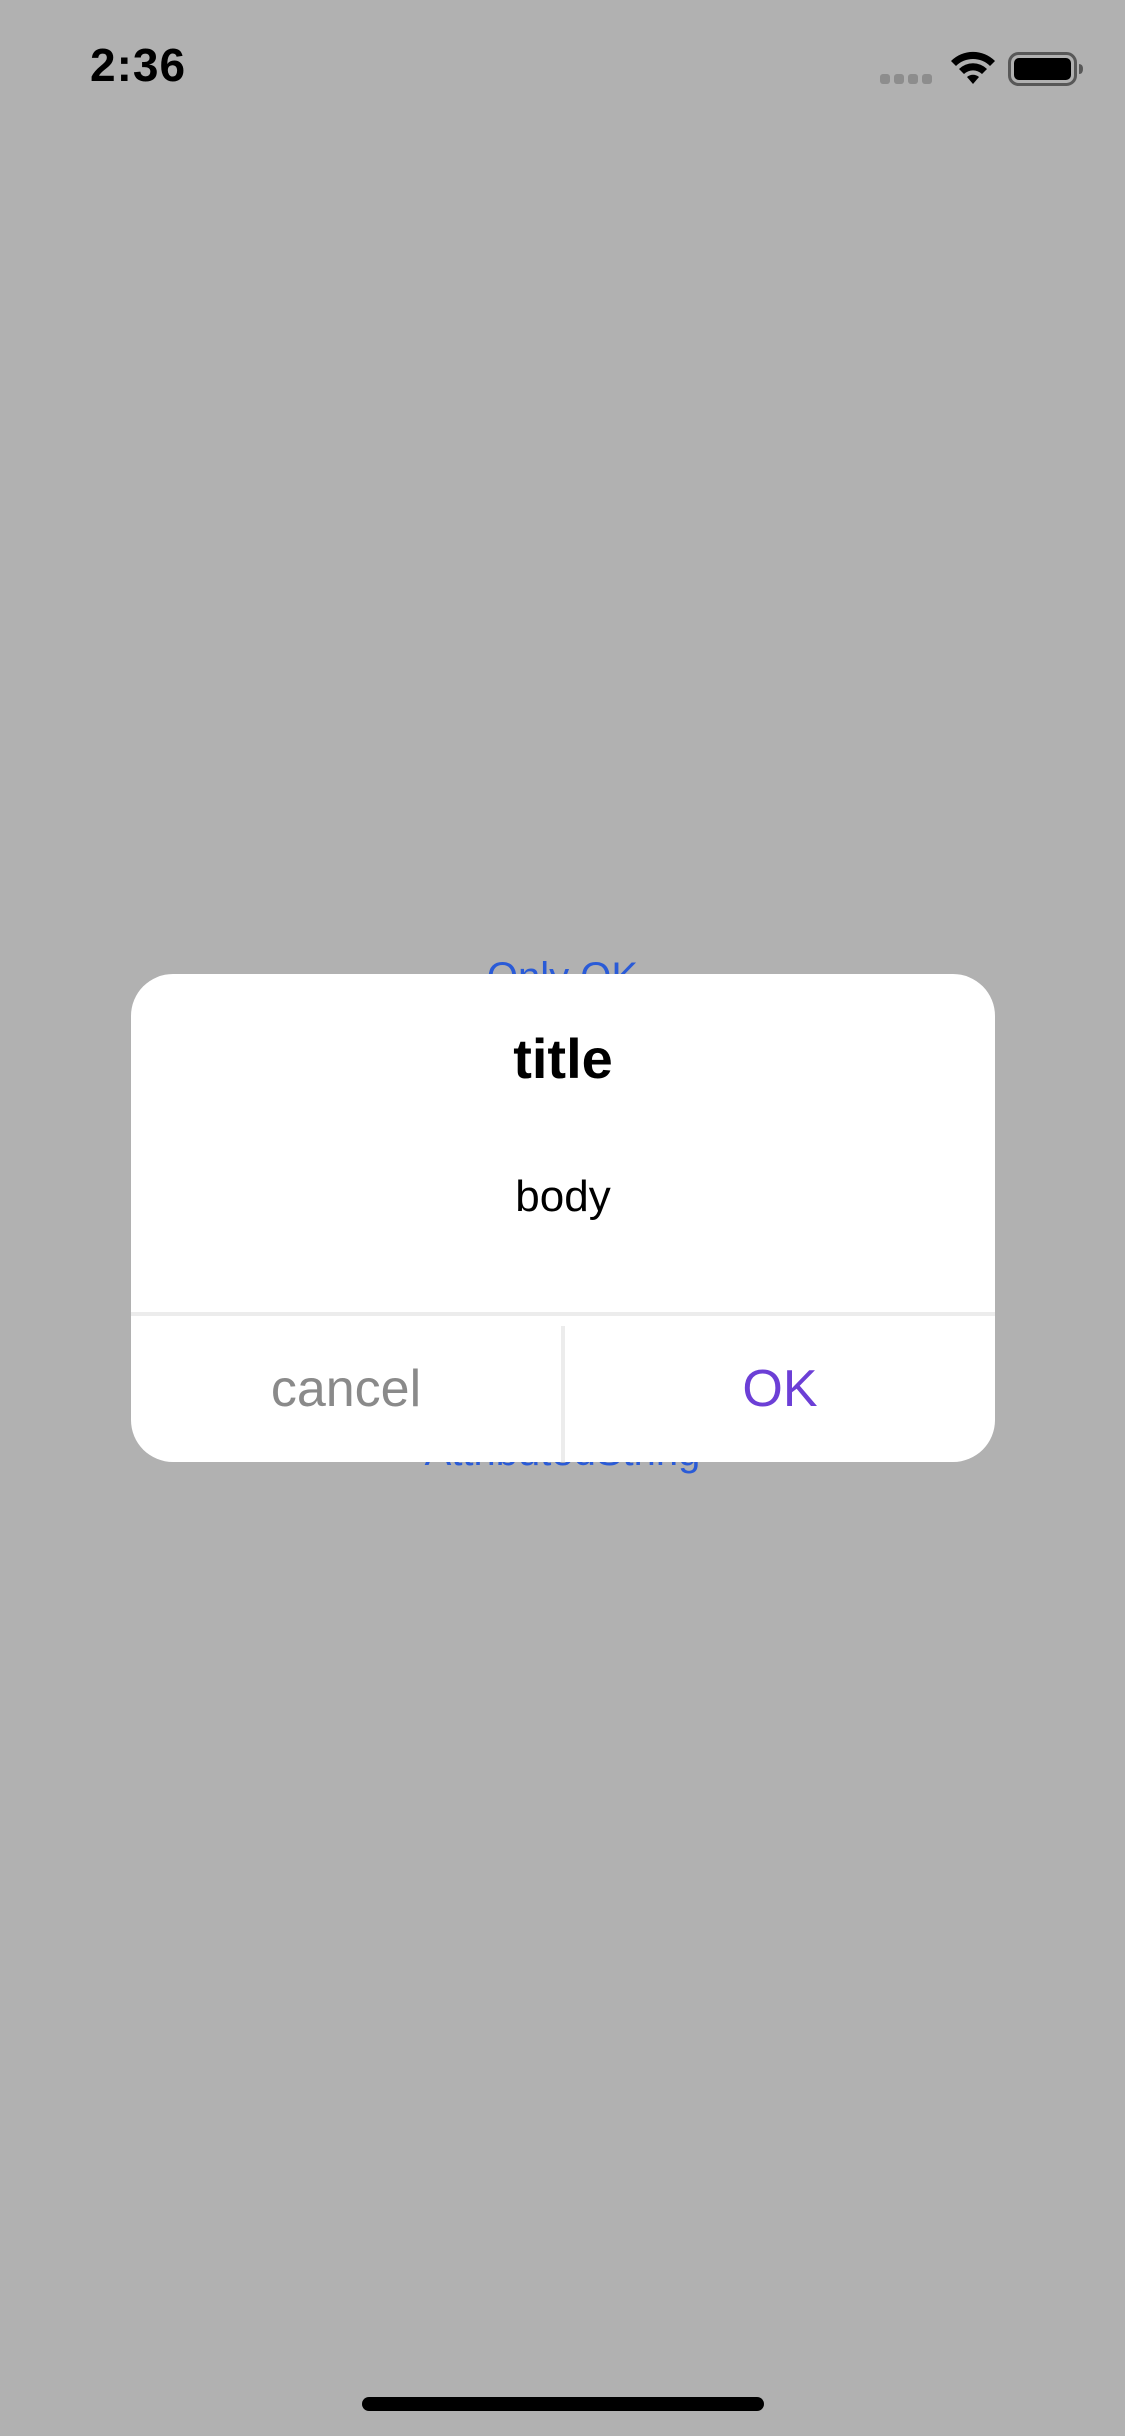 This screenshot has height=2436, width=1125. Describe the element at coordinates (138, 65) in the screenshot. I see `status-time: 2:36` at that location.